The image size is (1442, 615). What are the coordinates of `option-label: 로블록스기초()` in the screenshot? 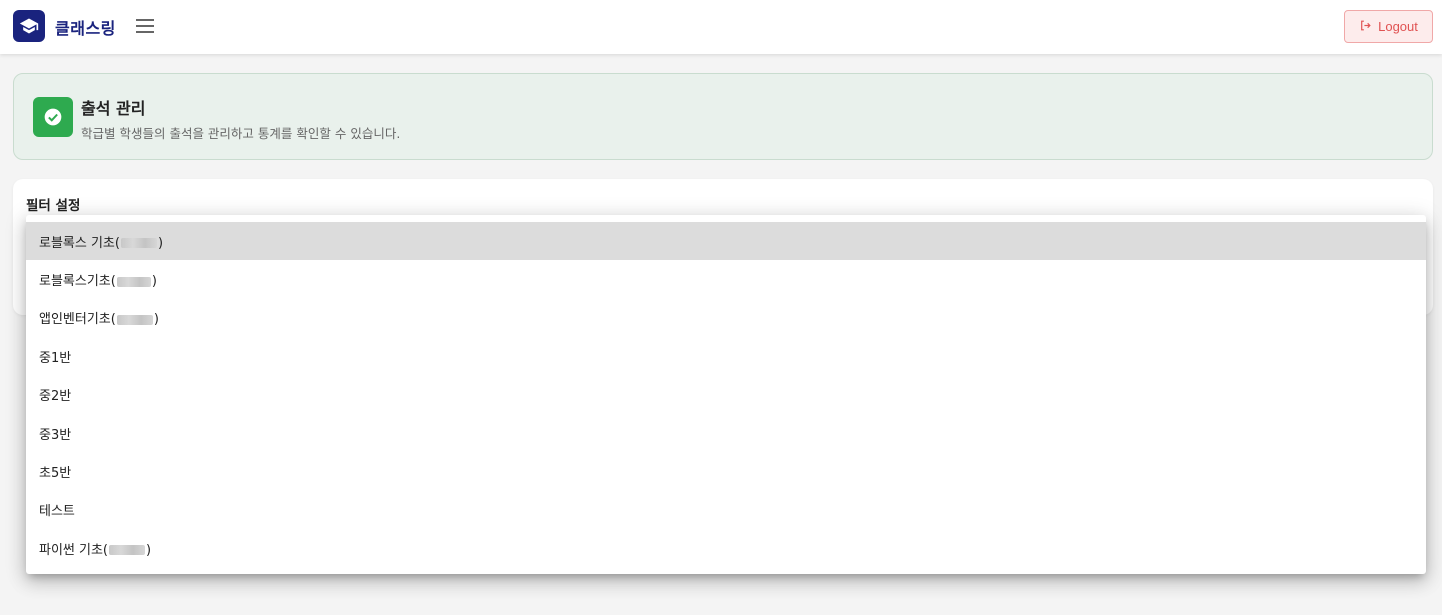 It's located at (98, 282).